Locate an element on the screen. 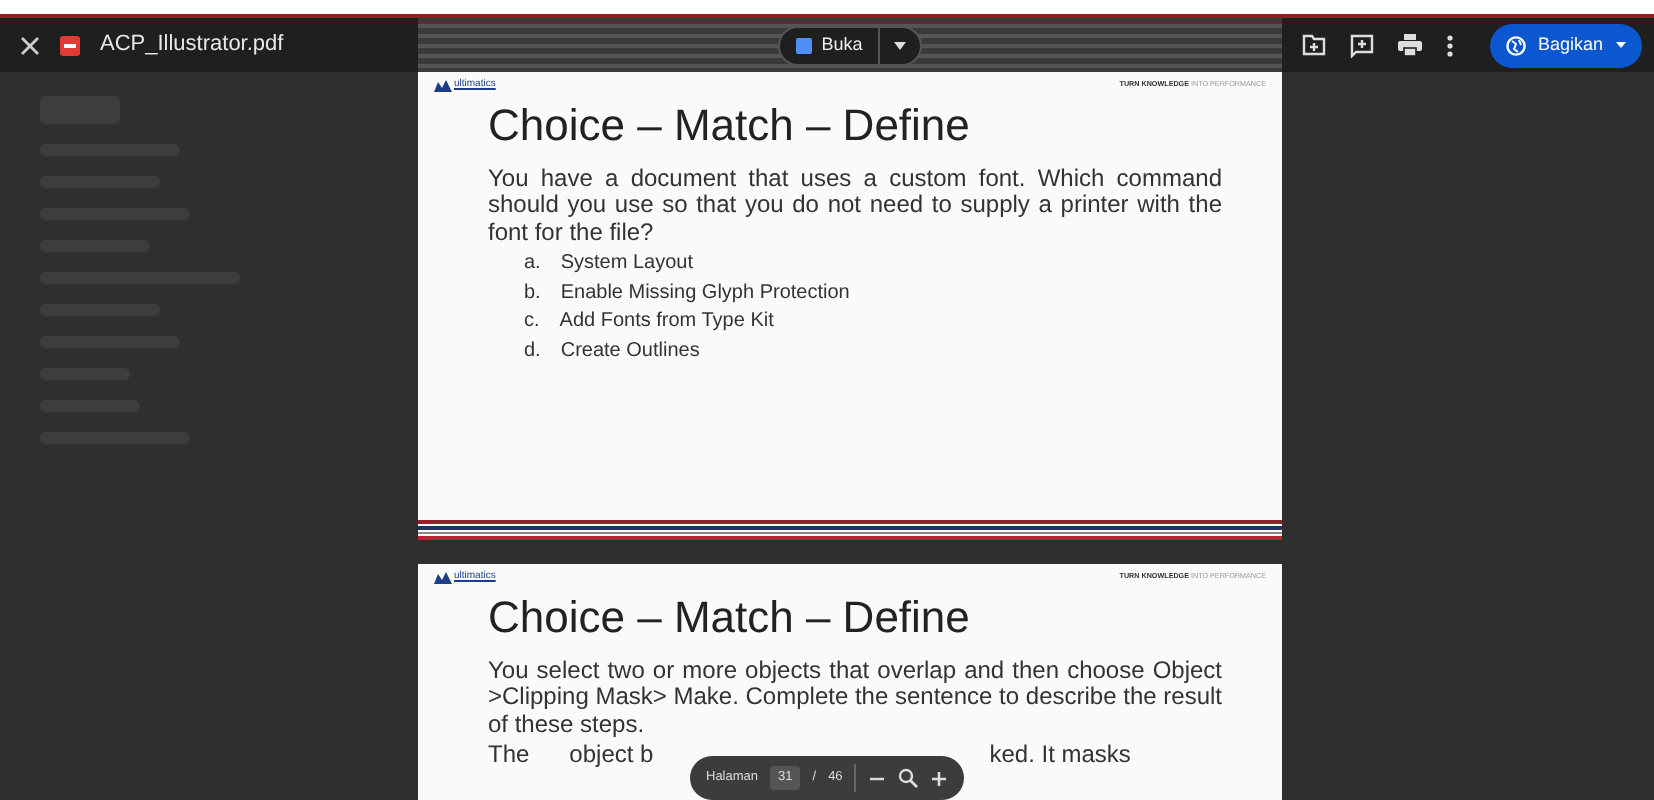 The image size is (1654, 800). globe-icon is located at coordinates (1516, 45).